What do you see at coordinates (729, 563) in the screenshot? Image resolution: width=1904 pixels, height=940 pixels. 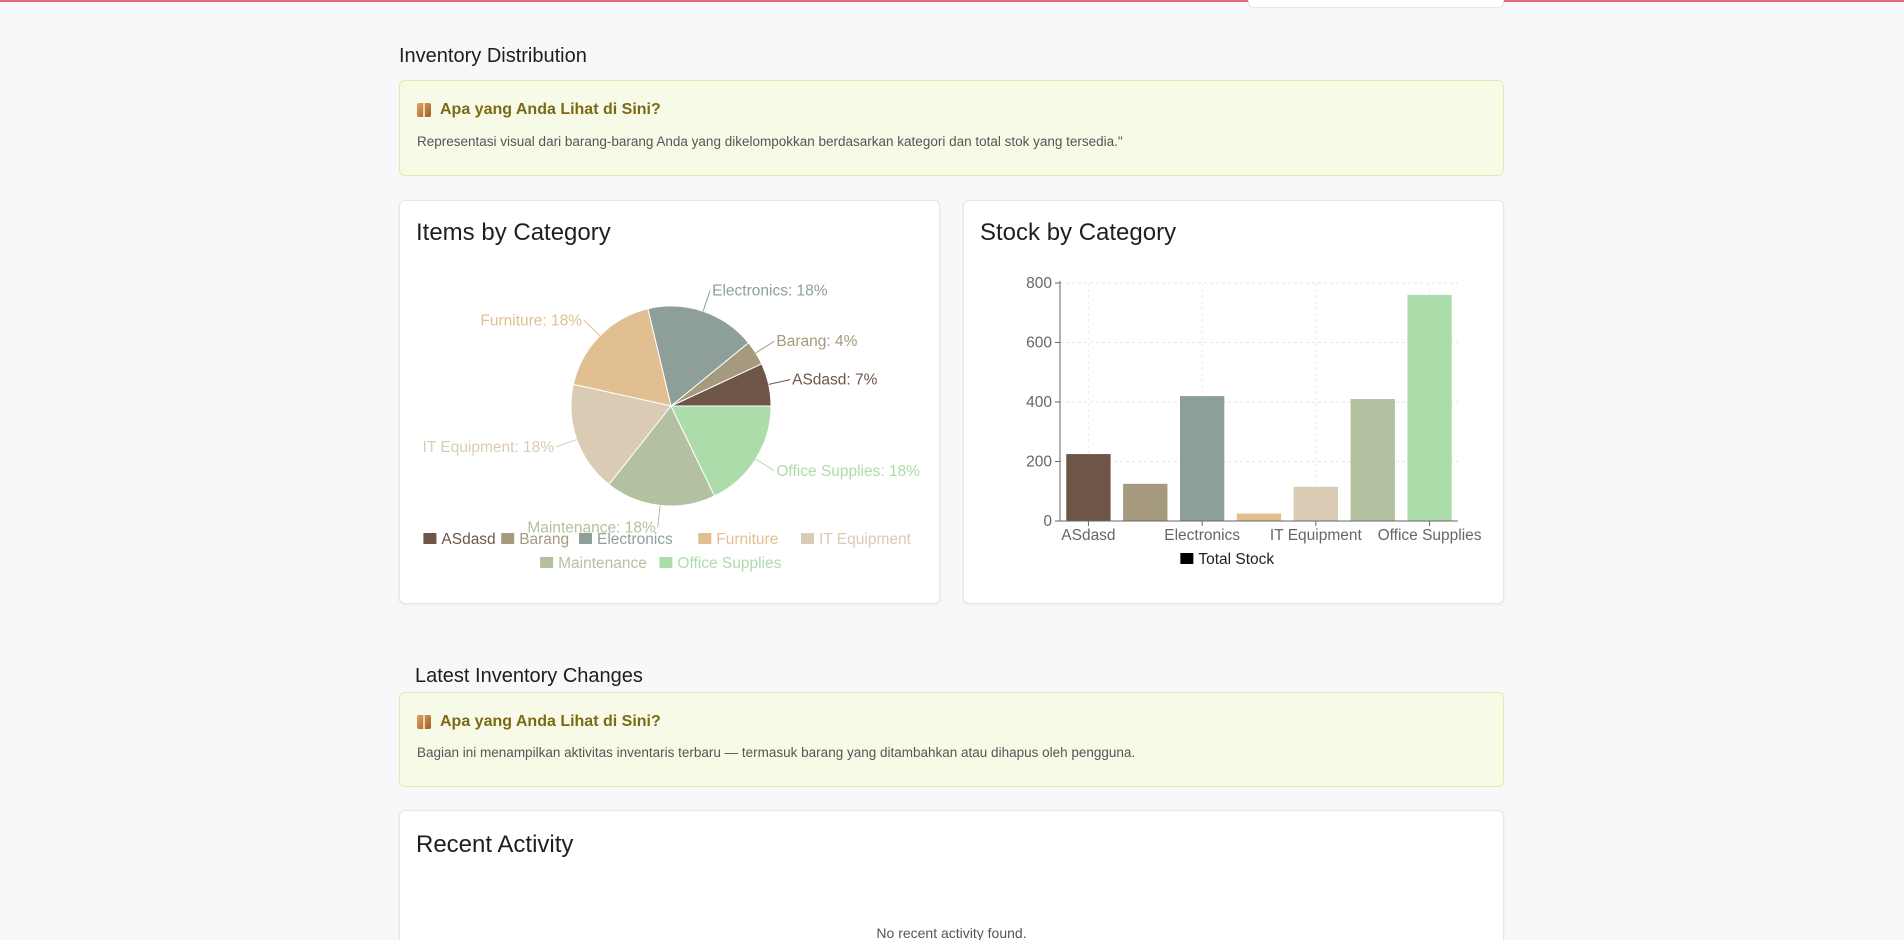 I see `legend-label-office-supplies: Office Supplies` at bounding box center [729, 563].